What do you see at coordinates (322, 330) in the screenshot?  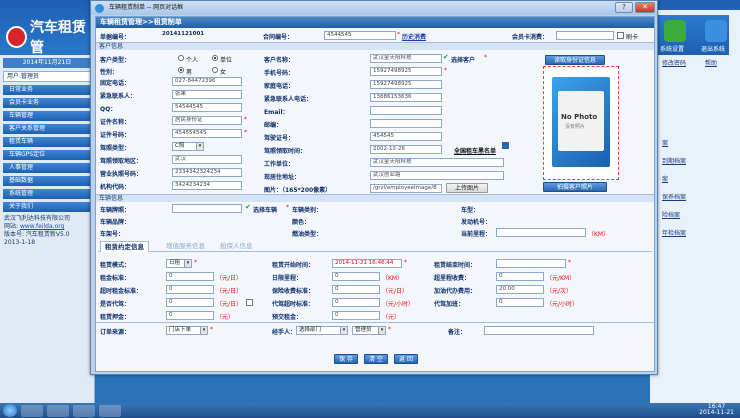 I see `department-select: 选择部门 ▾` at bounding box center [322, 330].